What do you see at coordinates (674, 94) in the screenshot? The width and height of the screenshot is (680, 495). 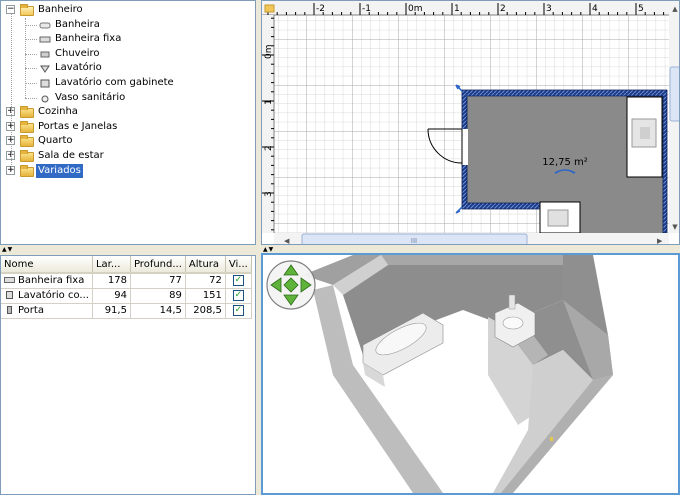 I see `plan-vertical-scroll-thumb` at bounding box center [674, 94].